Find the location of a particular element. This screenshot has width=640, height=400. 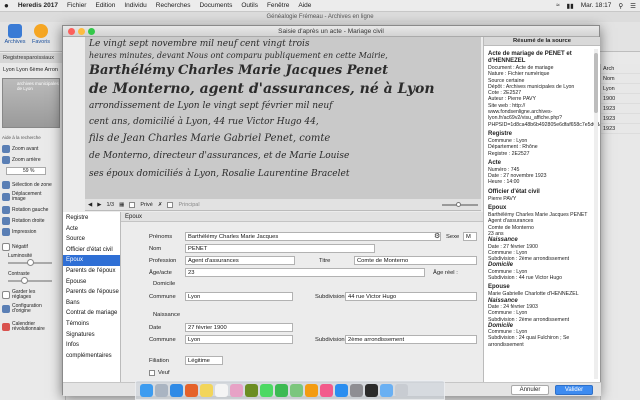

search-icon: ⚲ is located at coordinates (620, 6).